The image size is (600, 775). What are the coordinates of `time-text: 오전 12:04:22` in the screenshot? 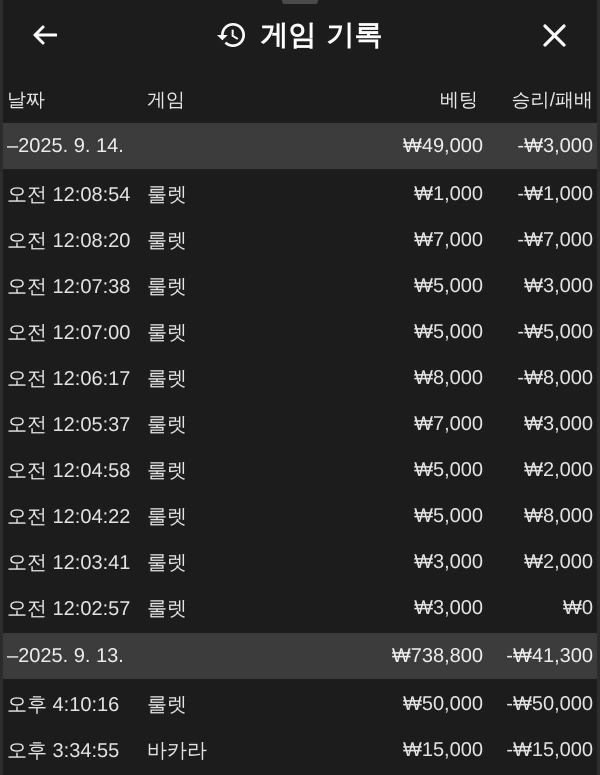 It's located at (68, 517).